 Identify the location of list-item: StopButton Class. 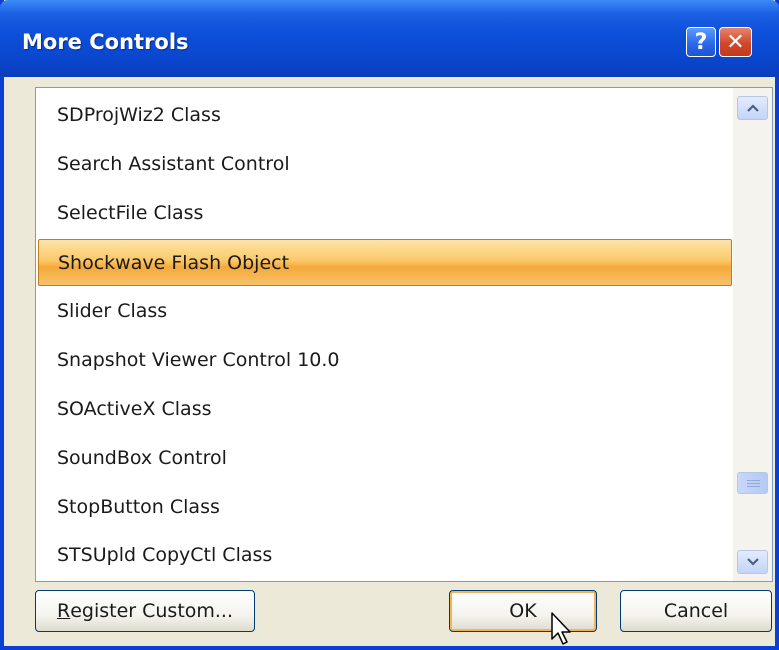
(385, 507).